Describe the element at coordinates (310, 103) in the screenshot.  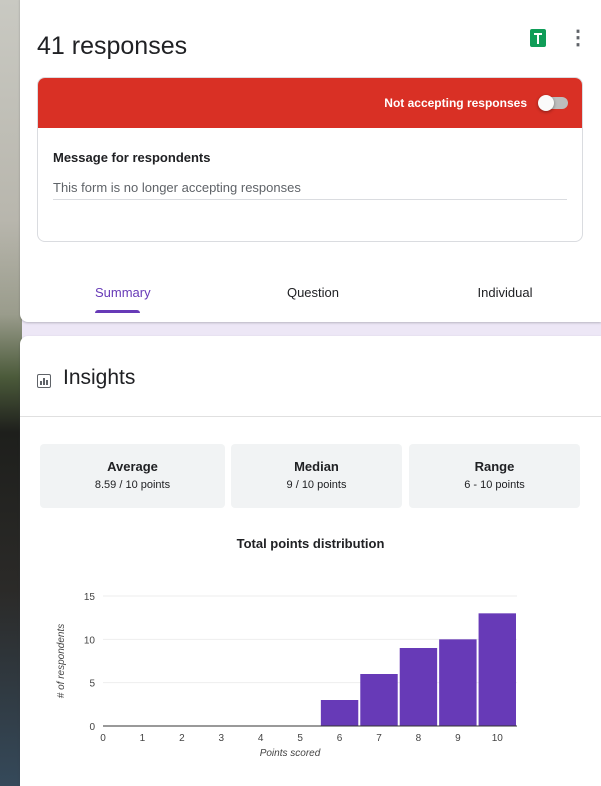
I see `status-bar: Not accepting responses` at that location.